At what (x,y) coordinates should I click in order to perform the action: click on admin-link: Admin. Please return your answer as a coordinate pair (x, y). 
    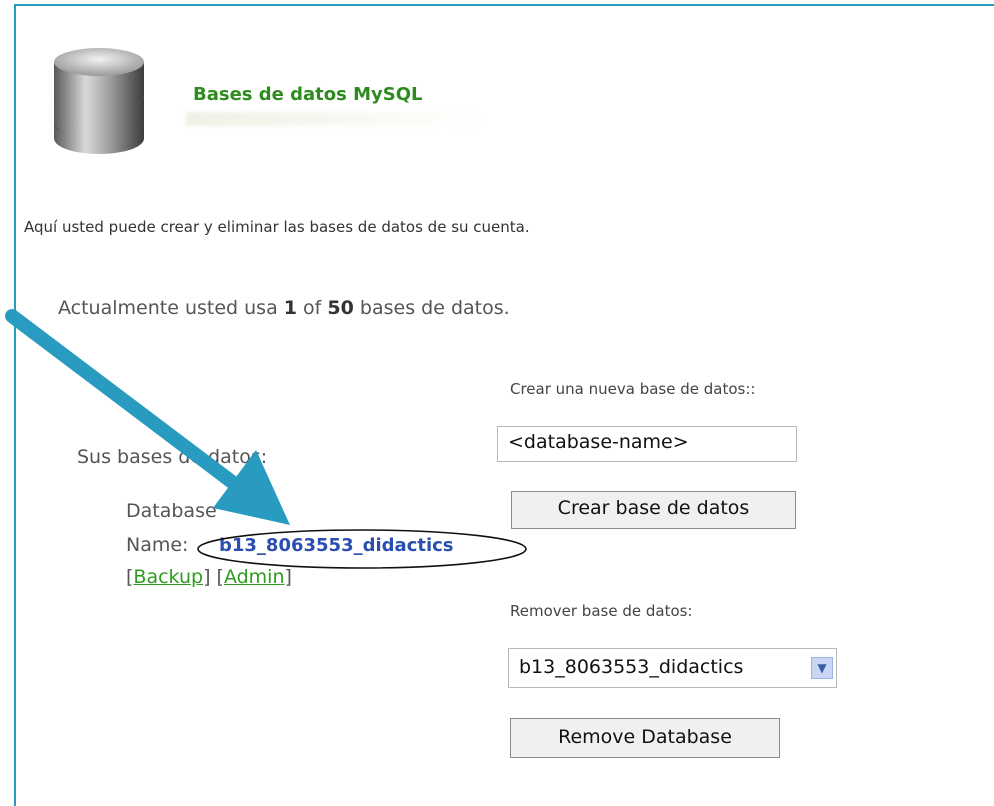
    Looking at the image, I should click on (254, 577).